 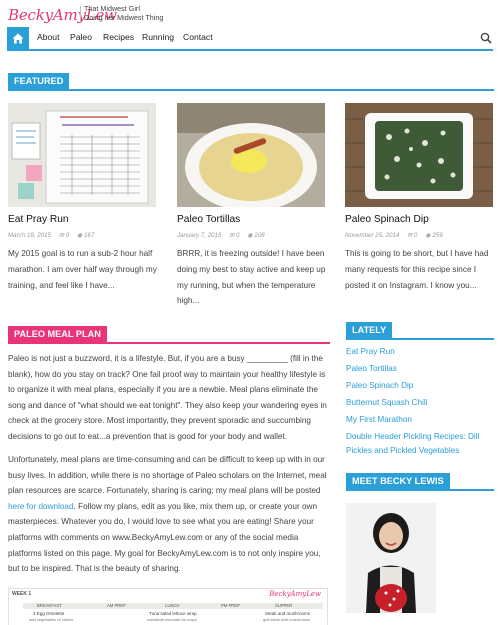 I want to click on view-count: 167, so click(x=89, y=235).